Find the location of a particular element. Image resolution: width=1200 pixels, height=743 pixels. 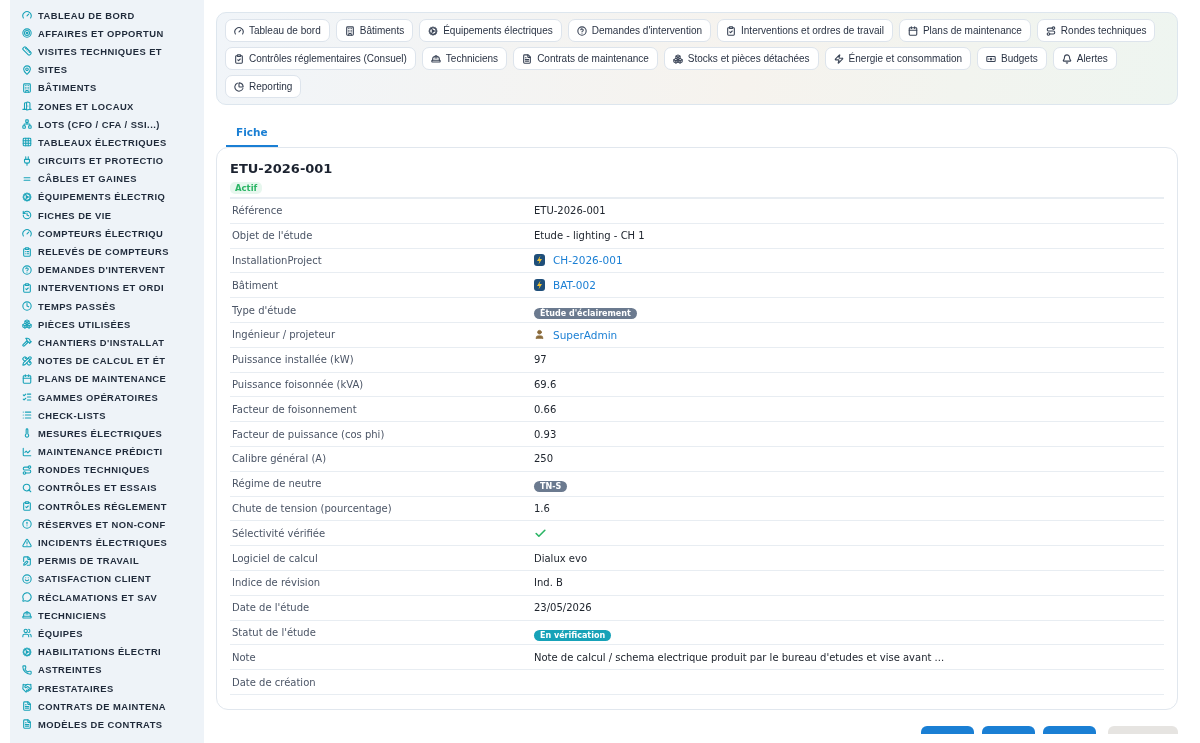

sidebar-item: RONDES TECHNIQUES is located at coordinates (113, 469).